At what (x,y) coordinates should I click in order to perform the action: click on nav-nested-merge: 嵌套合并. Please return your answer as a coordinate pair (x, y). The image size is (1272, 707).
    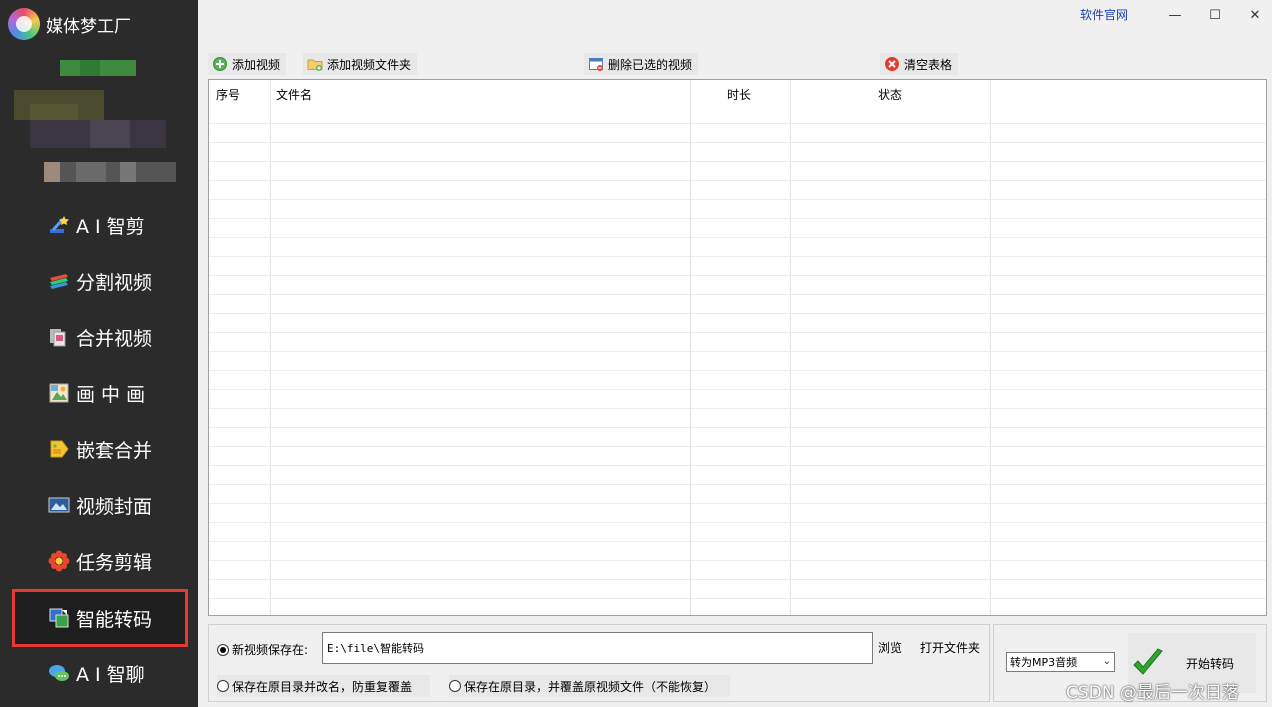
    Looking at the image, I should click on (100, 449).